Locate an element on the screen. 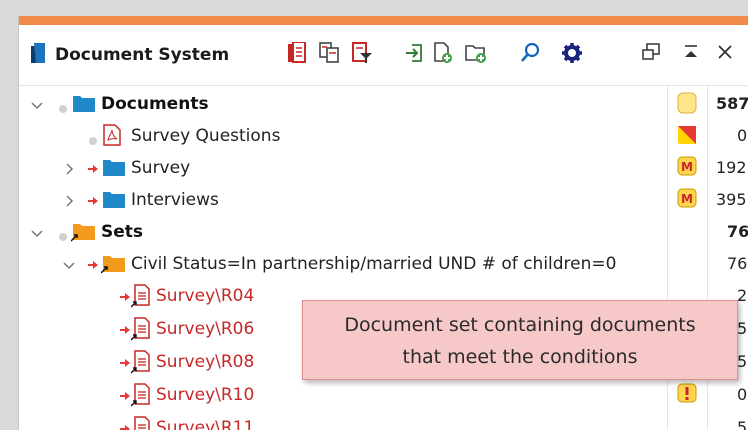 The height and width of the screenshot is (430, 748). item-count: 2 is located at coordinates (742, 295).